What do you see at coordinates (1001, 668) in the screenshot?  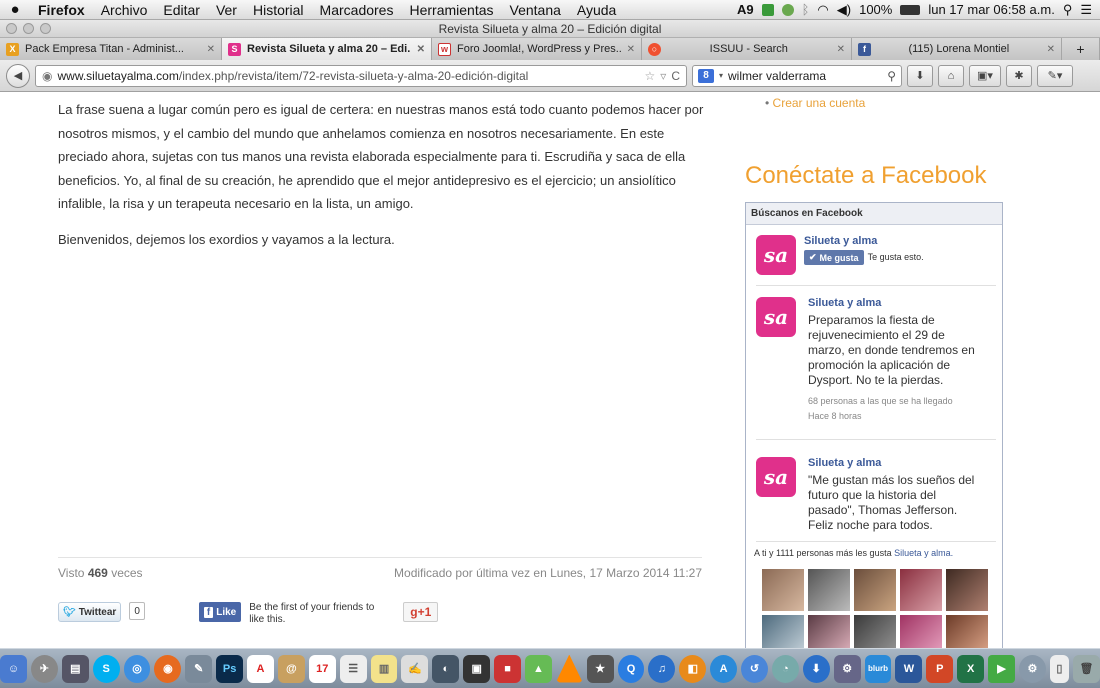 I see `media-player-icon: ▶` at bounding box center [1001, 668].